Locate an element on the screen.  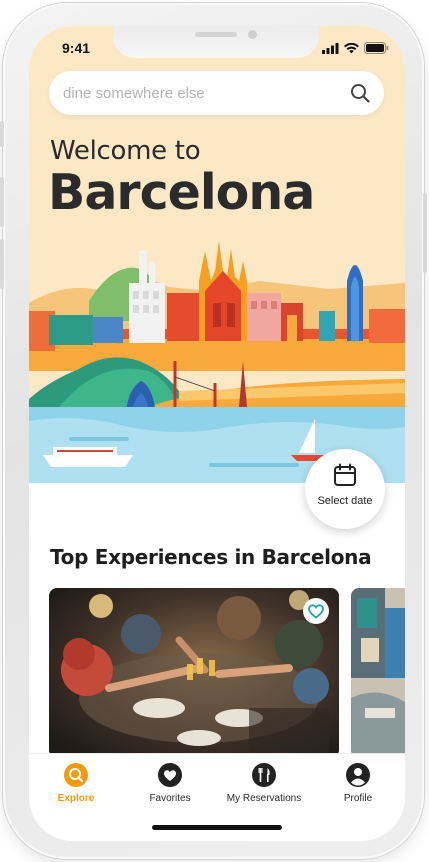
signal-icon is located at coordinates (330, 48).